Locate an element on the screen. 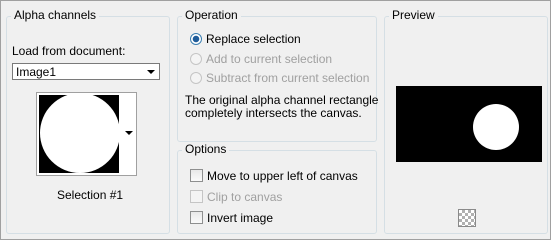 This screenshot has width=551, height=240. preview-circle-shape is located at coordinates (496, 127).